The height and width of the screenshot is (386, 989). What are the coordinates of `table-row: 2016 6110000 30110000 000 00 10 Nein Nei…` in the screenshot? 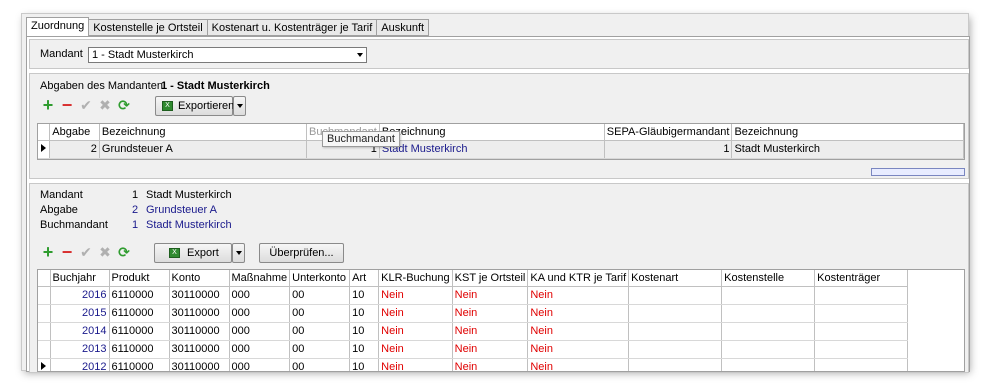 It's located at (473, 295).